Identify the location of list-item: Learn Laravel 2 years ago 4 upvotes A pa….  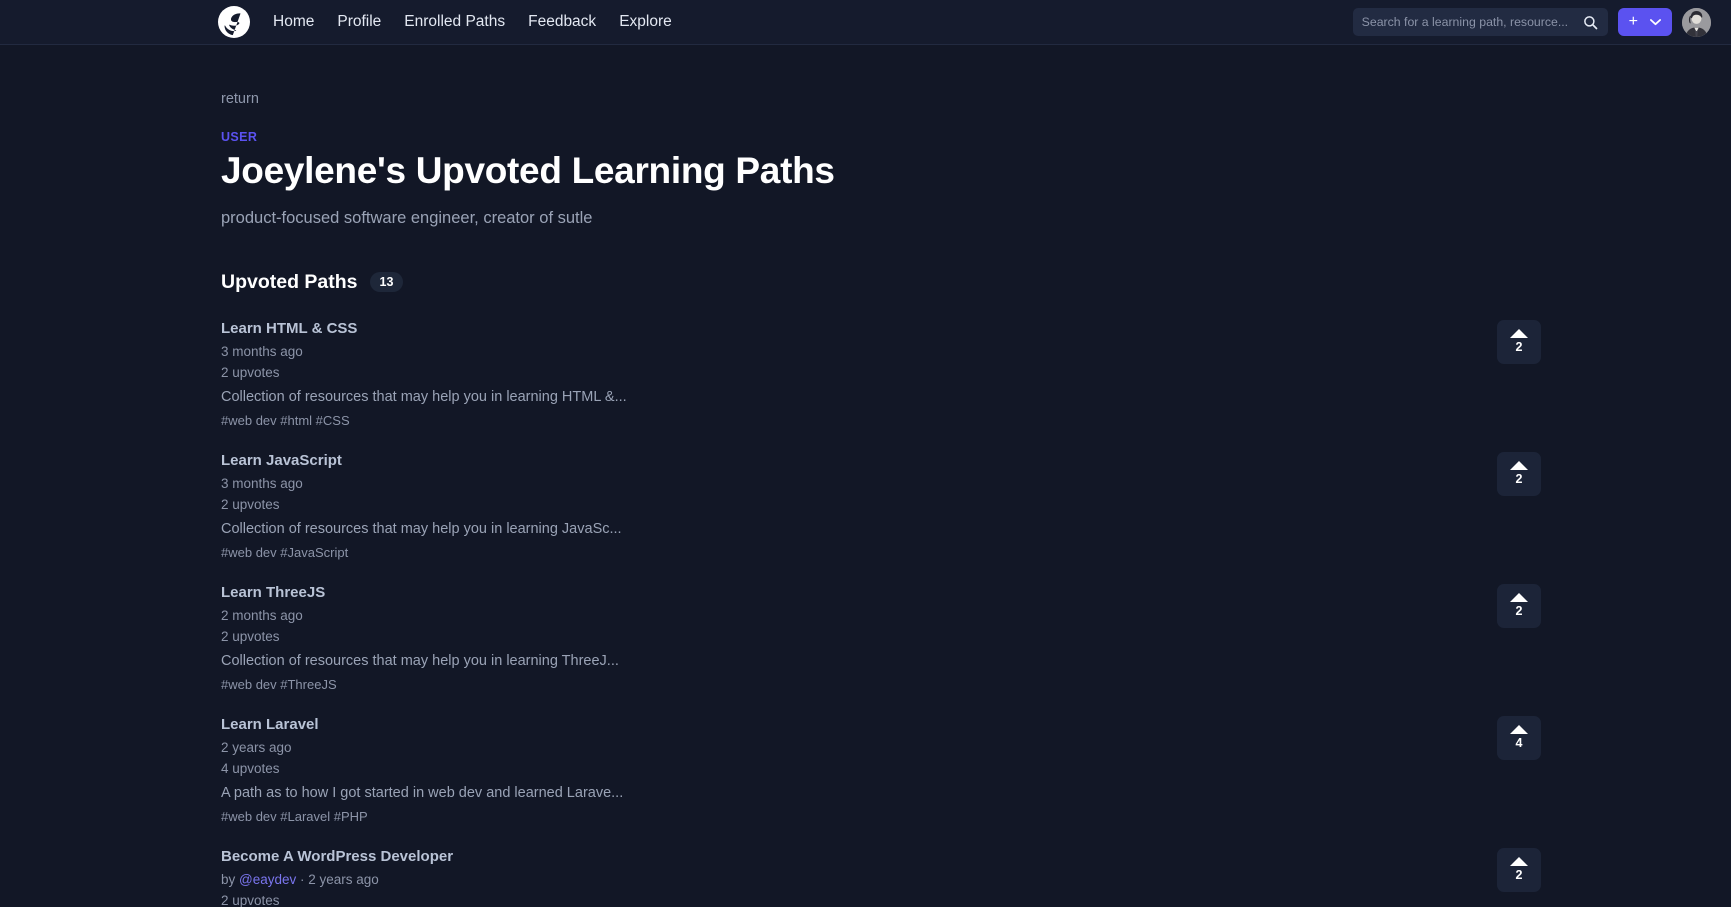
(976, 772).